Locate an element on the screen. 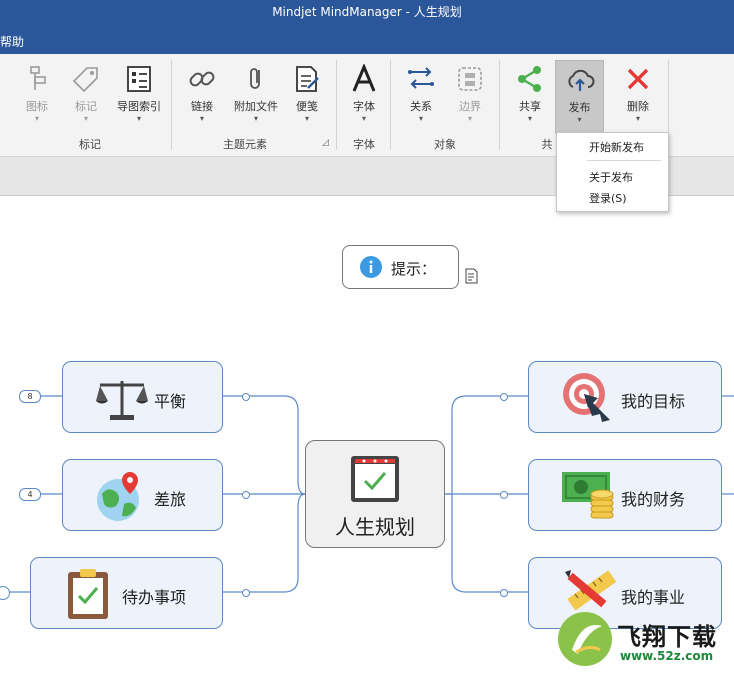  topic-todo-label: 待办事项 is located at coordinates (154, 597).